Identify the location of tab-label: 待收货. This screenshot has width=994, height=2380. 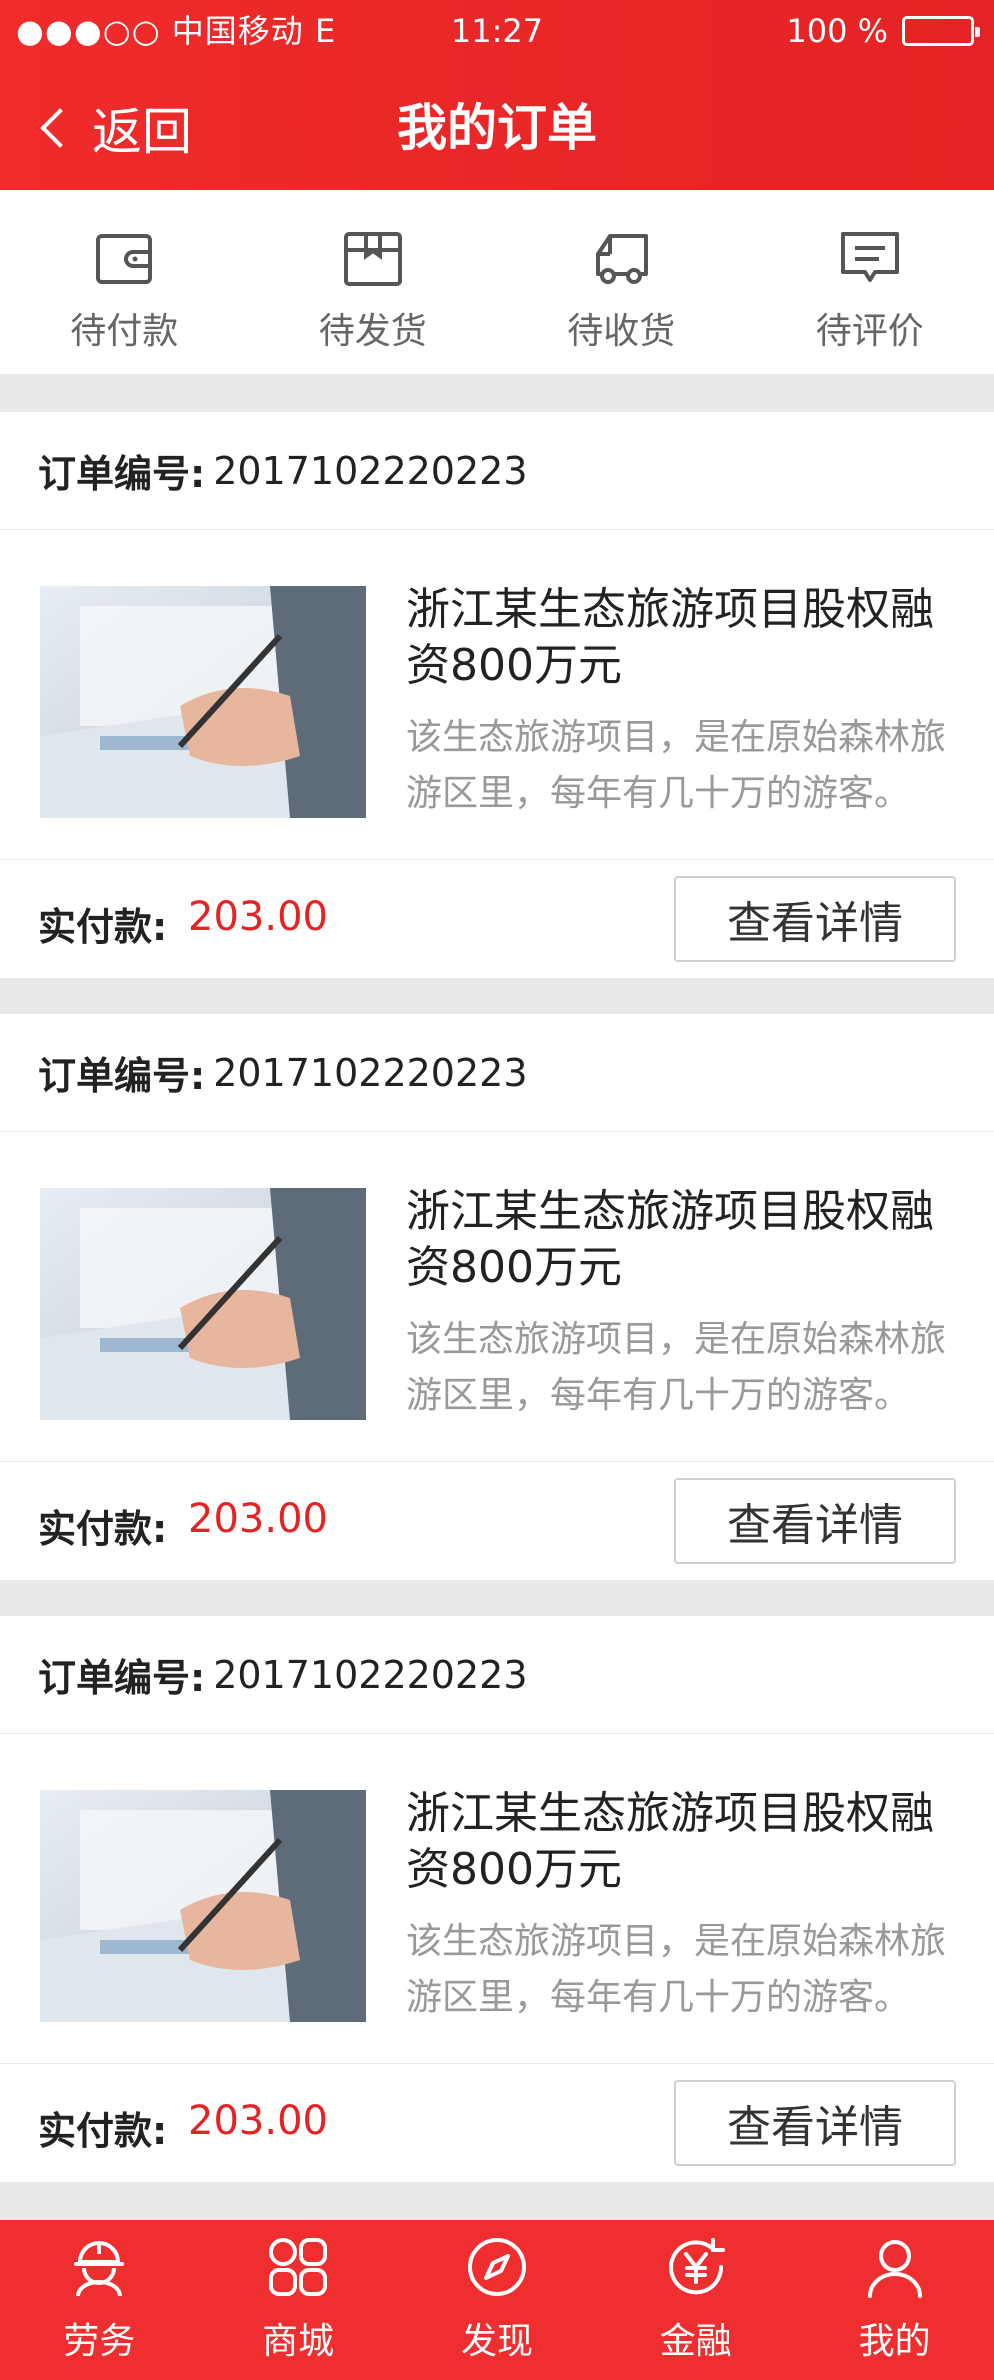
(621, 331).